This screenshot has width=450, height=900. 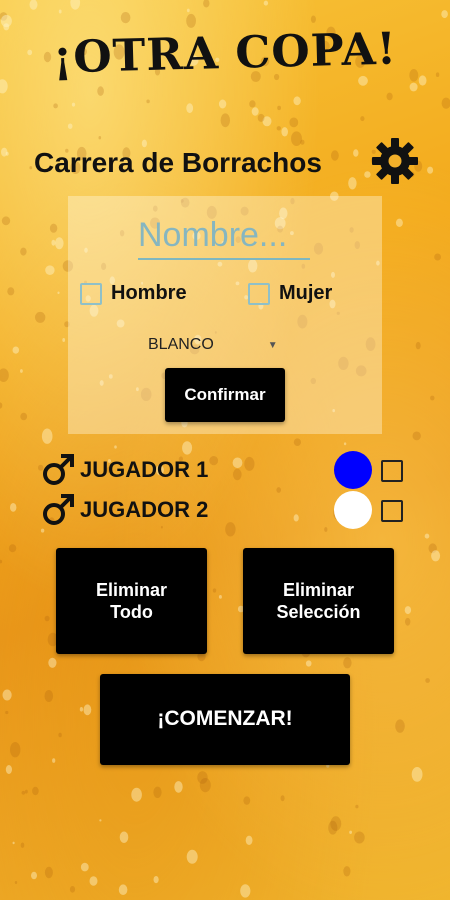 I want to click on player-row-1: JUGADOR 1, so click(x=124, y=470).